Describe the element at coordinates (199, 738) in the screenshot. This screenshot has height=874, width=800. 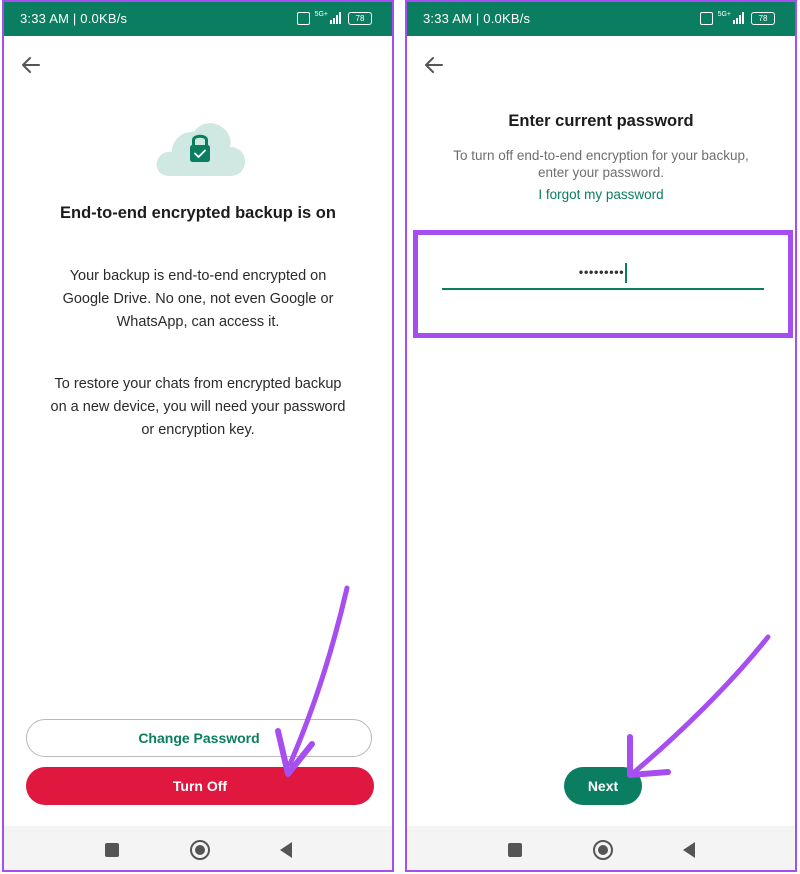
I see `change-password-button: Change Password` at that location.